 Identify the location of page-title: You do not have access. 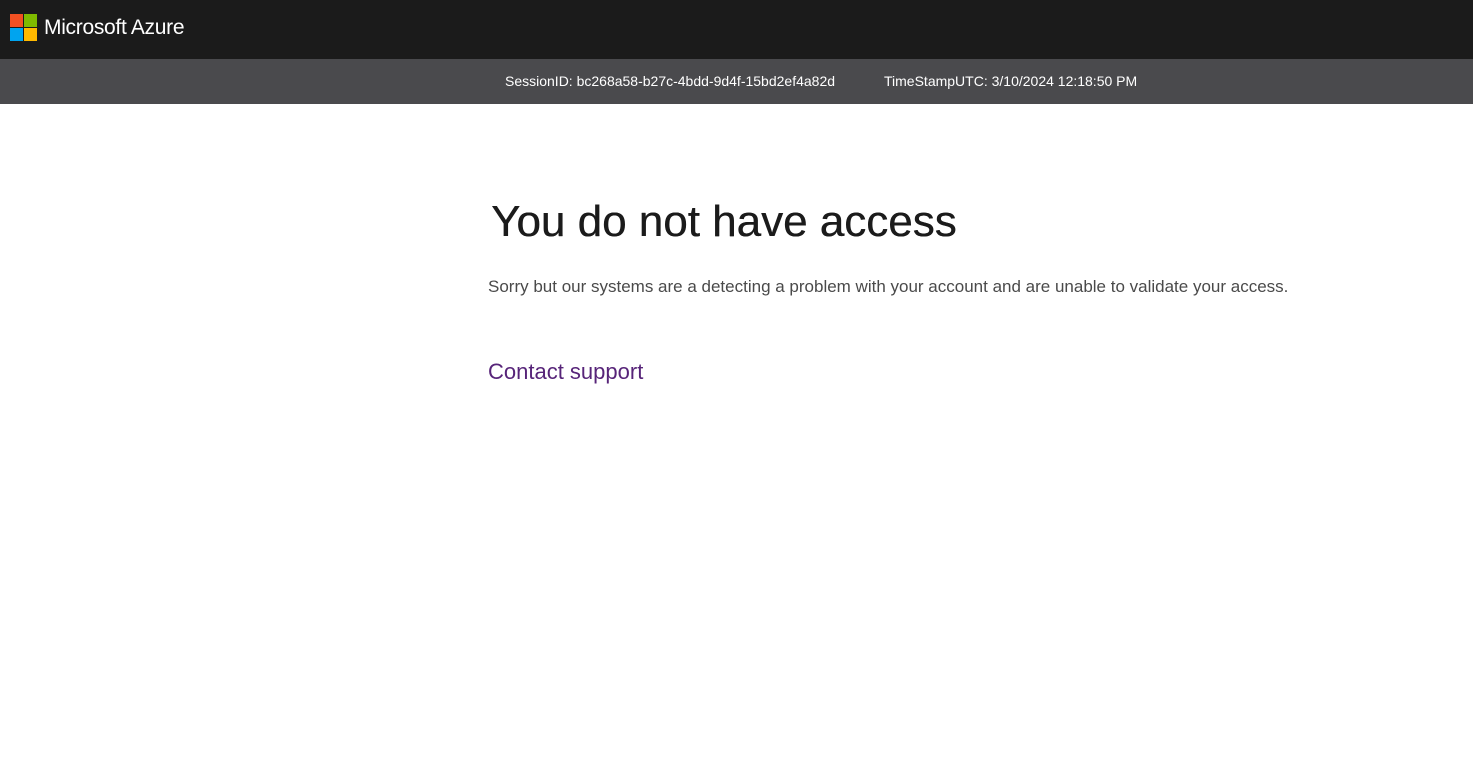
(724, 221).